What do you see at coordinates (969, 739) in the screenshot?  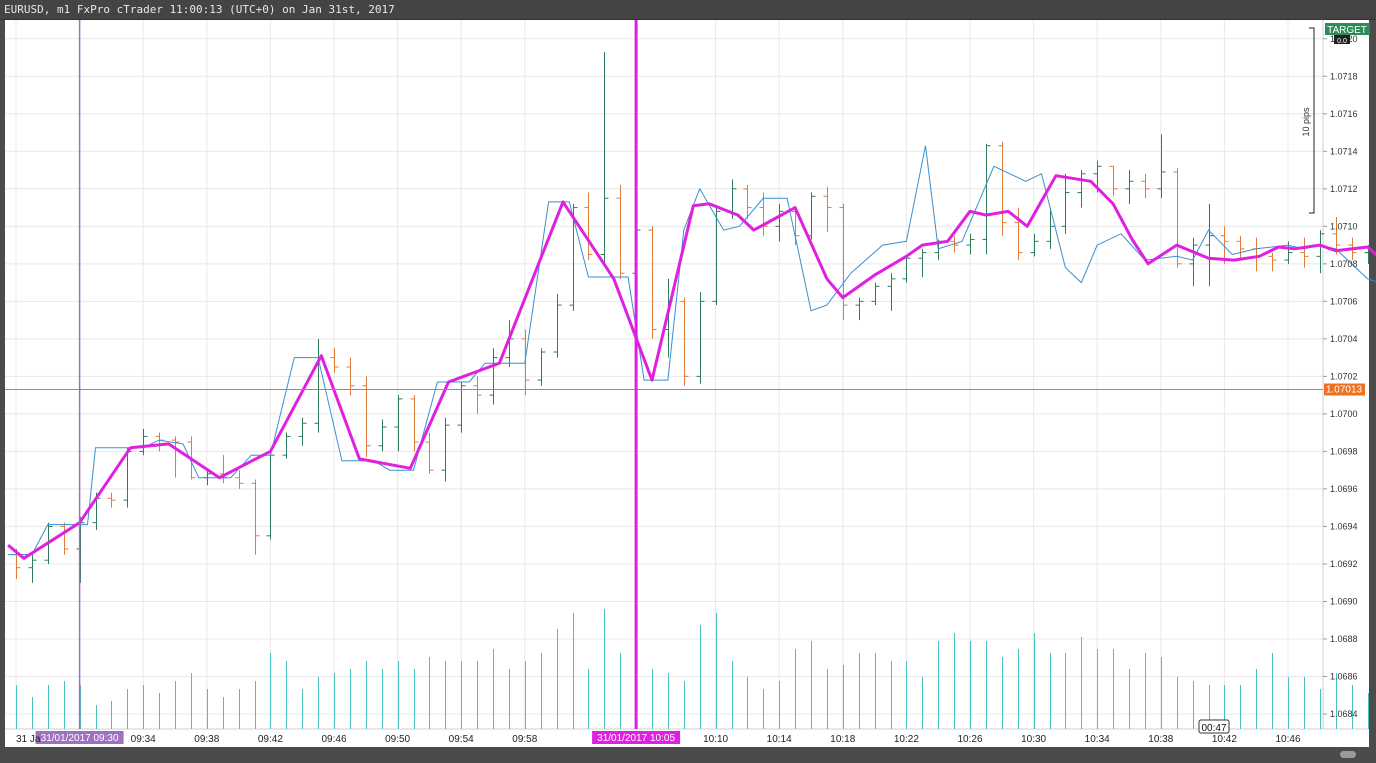 I see `x-tick-label: 10:26` at bounding box center [969, 739].